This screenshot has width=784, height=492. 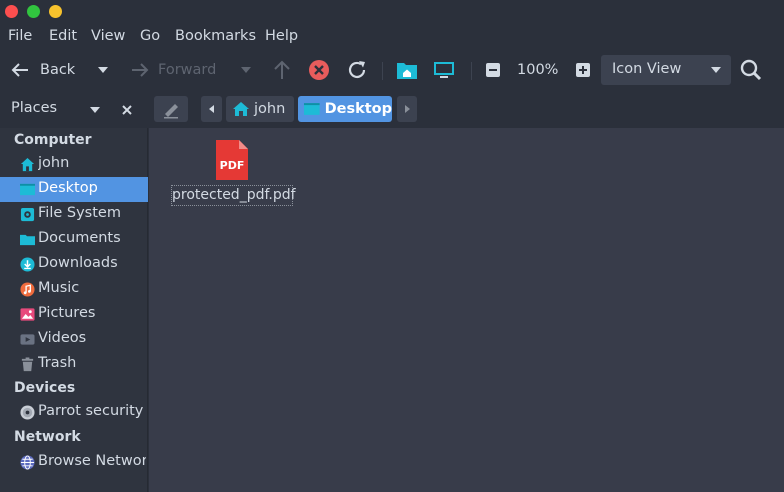 What do you see at coordinates (215, 36) in the screenshot?
I see `menu-bookmarks: Bookmarks` at bounding box center [215, 36].